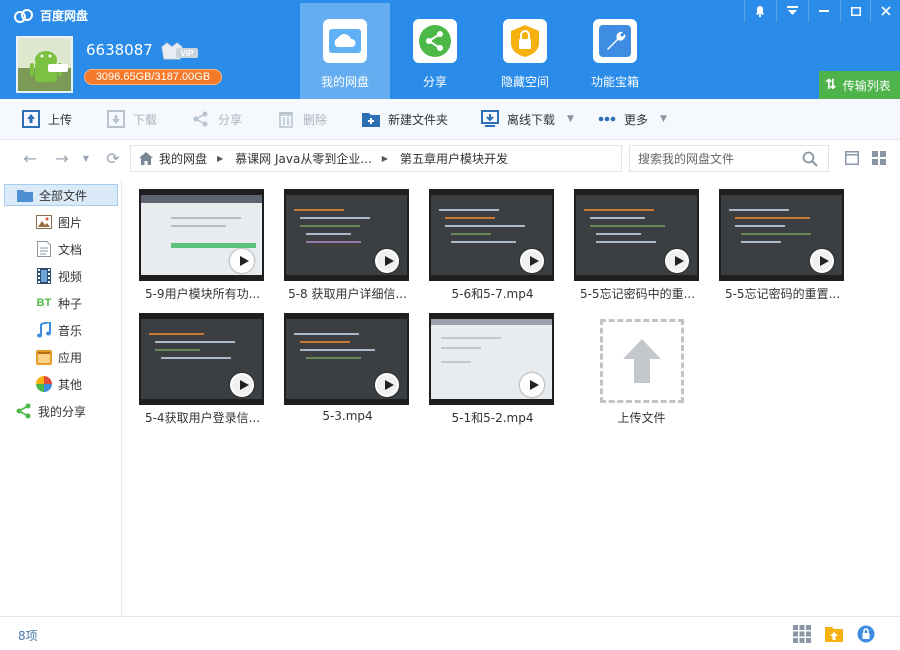  I want to click on share-icon, so click(24, 411).